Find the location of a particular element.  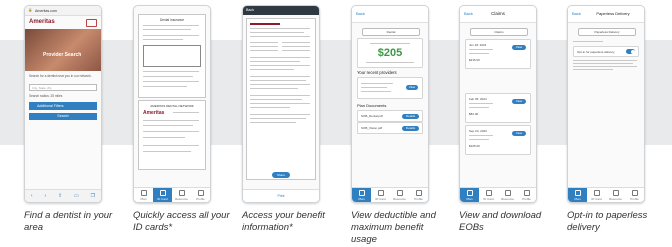

additional-filters-button: Additional Filters is located at coordinates (63, 106).